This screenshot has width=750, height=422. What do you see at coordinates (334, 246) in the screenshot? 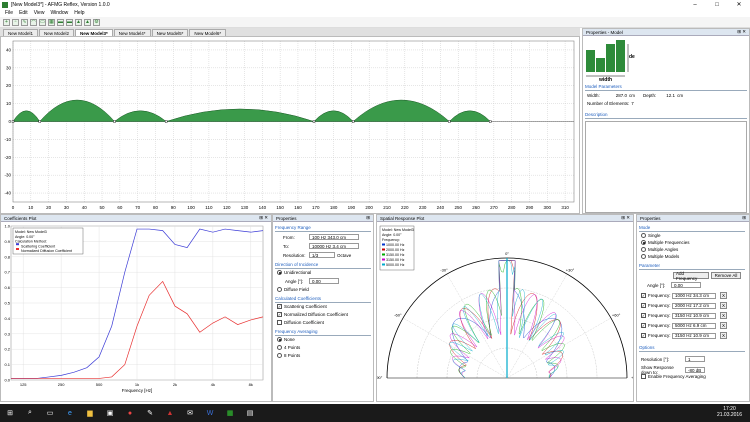
I see `to-select: 10000 Hz 3.4 cm` at bounding box center [334, 246].